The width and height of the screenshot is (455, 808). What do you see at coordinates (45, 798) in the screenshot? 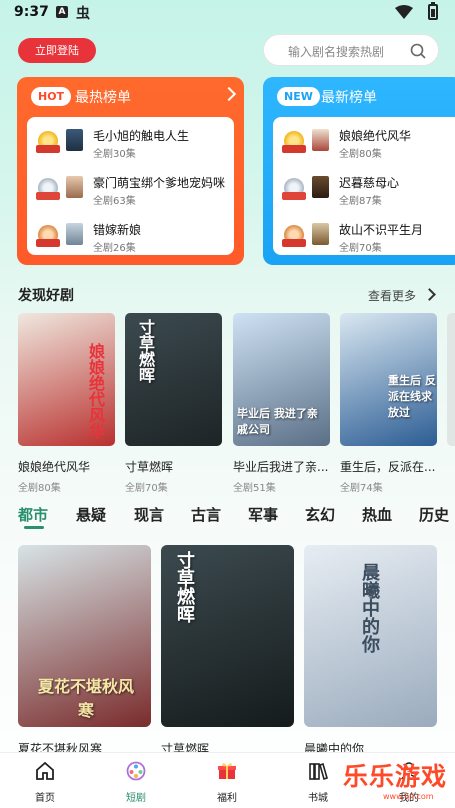
I see `nav-label: 首页` at bounding box center [45, 798].